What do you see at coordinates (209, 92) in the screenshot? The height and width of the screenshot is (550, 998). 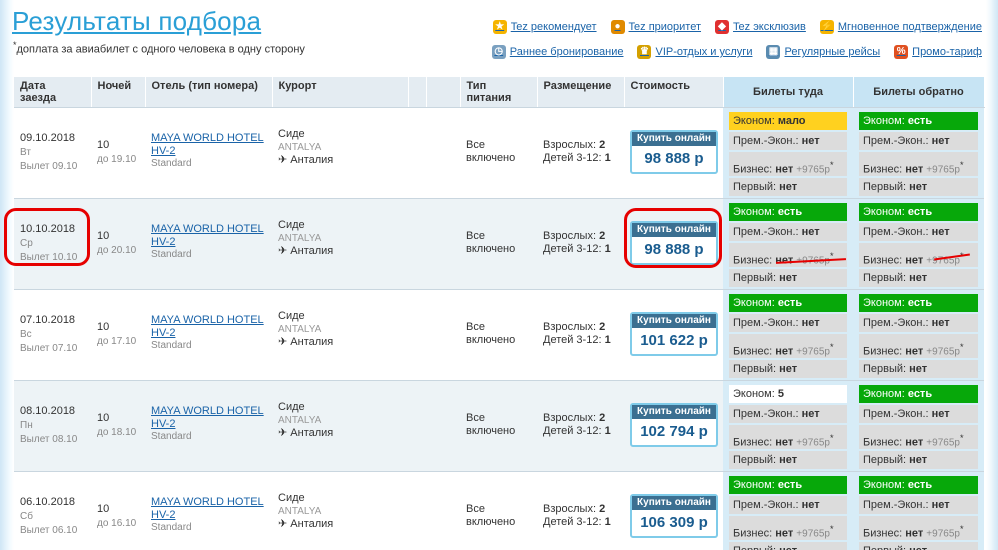 I see `col-hotel: Отель (тип номера)` at bounding box center [209, 92].